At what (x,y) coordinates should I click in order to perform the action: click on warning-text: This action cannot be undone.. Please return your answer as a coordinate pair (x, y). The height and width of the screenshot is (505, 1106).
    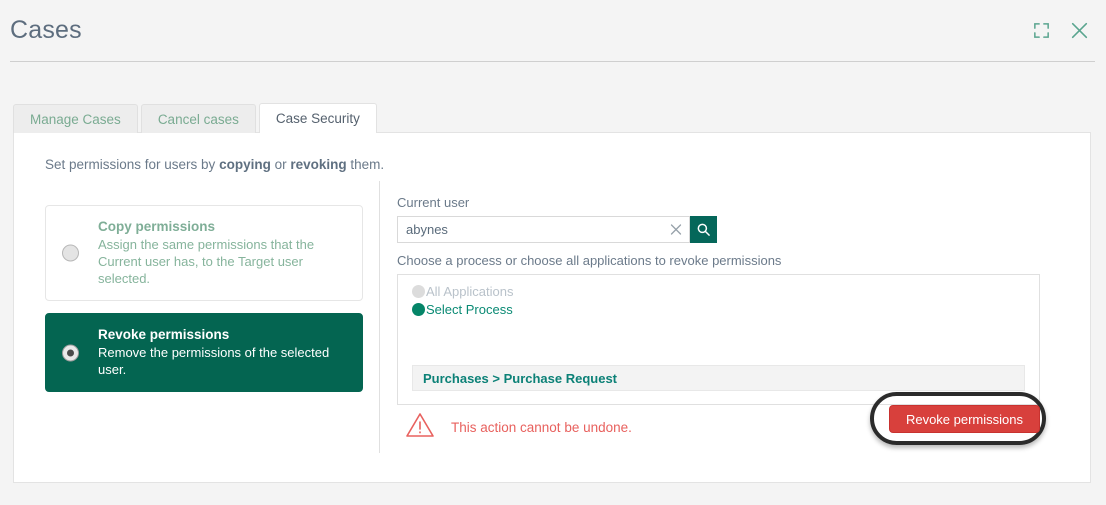
    Looking at the image, I should click on (541, 427).